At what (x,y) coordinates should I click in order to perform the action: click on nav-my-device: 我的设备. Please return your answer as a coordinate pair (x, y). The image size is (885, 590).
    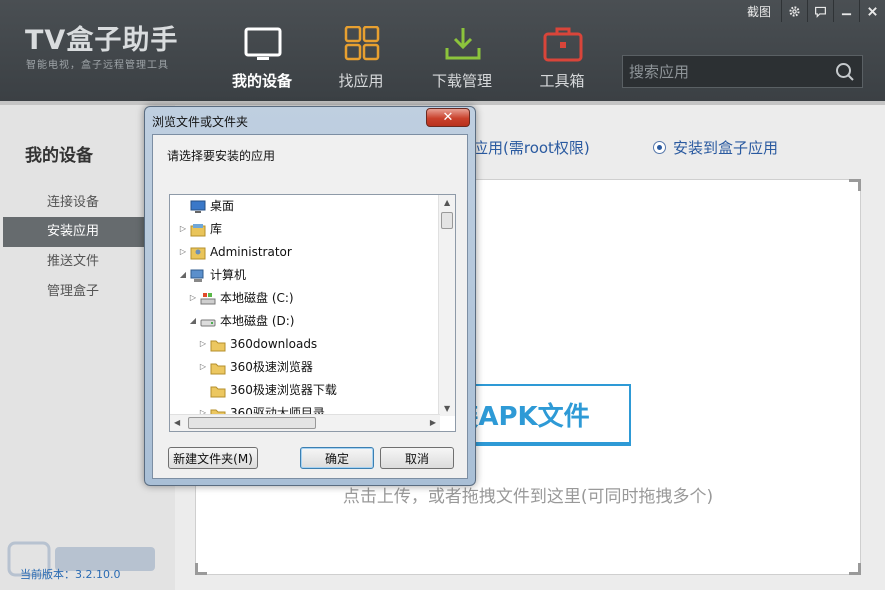
    Looking at the image, I should click on (262, 61).